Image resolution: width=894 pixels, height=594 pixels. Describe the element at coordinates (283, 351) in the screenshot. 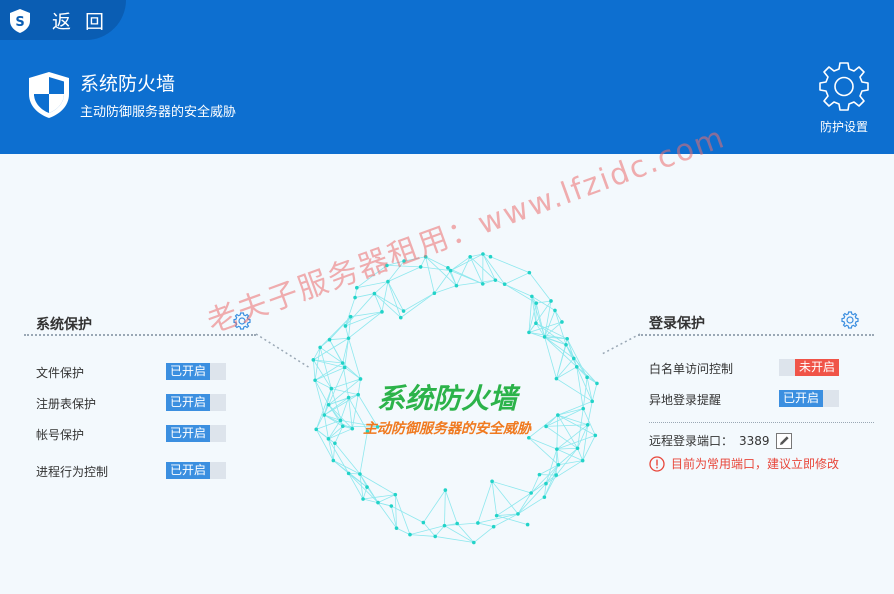

I see `system-protection-connector` at that location.